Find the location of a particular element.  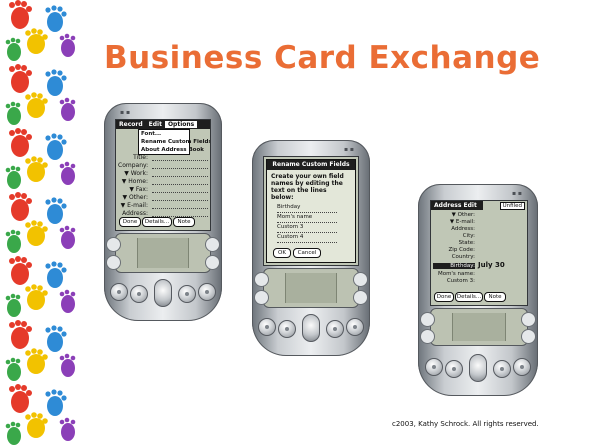

field-row: ▼ Work: is located at coordinates (163, 173).